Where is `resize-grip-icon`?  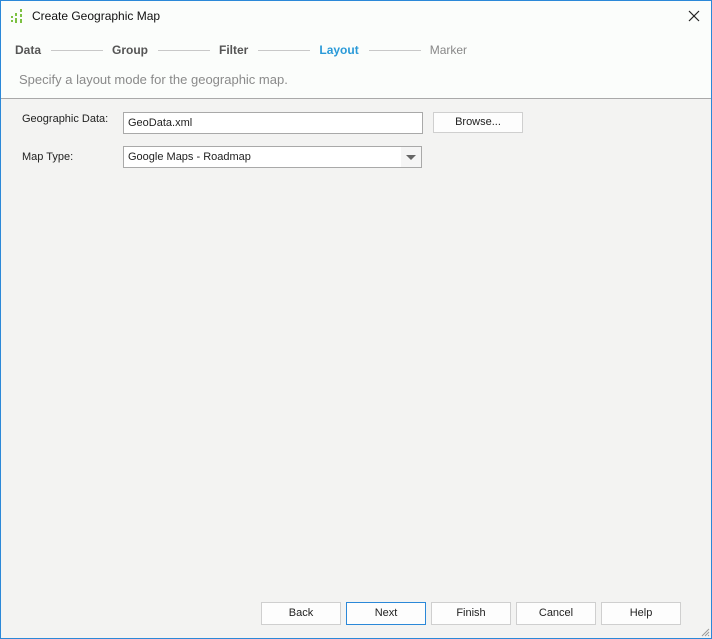 resize-grip-icon is located at coordinates (705, 632).